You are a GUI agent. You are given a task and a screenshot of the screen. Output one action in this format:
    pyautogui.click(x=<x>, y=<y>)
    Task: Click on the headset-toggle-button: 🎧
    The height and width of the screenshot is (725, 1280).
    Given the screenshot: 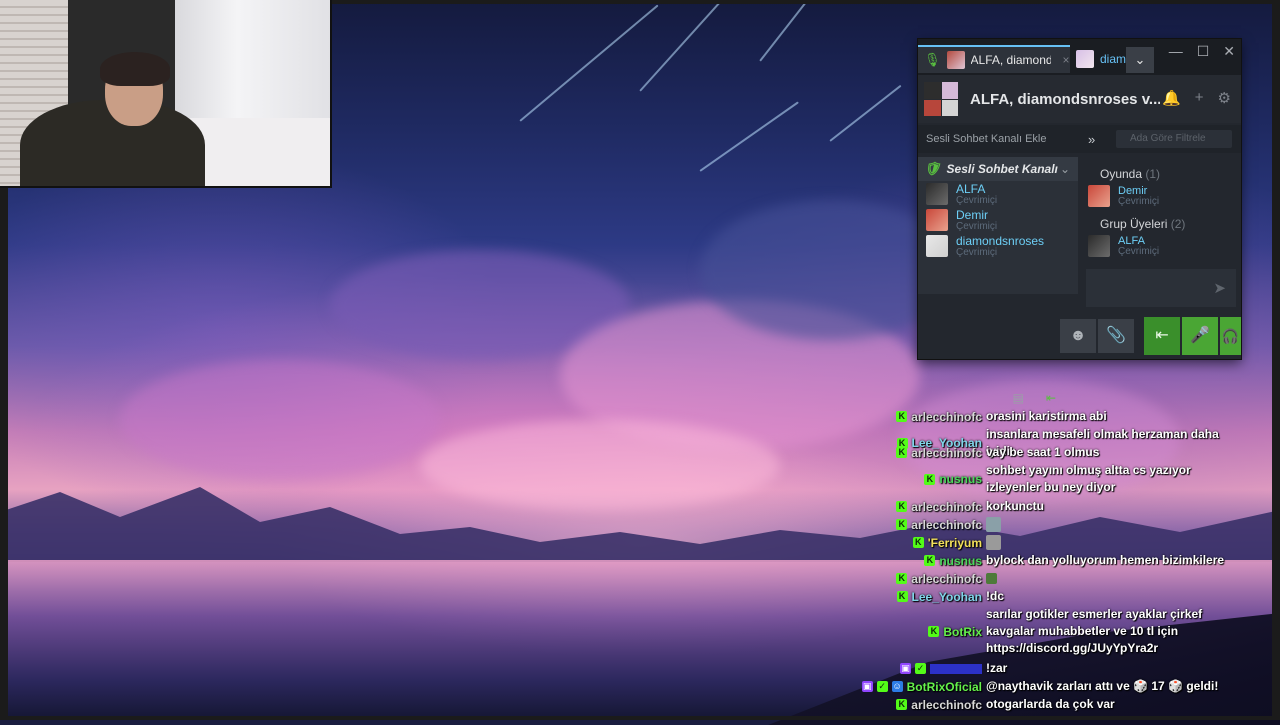 What is the action you would take?
    pyautogui.click(x=1230, y=336)
    